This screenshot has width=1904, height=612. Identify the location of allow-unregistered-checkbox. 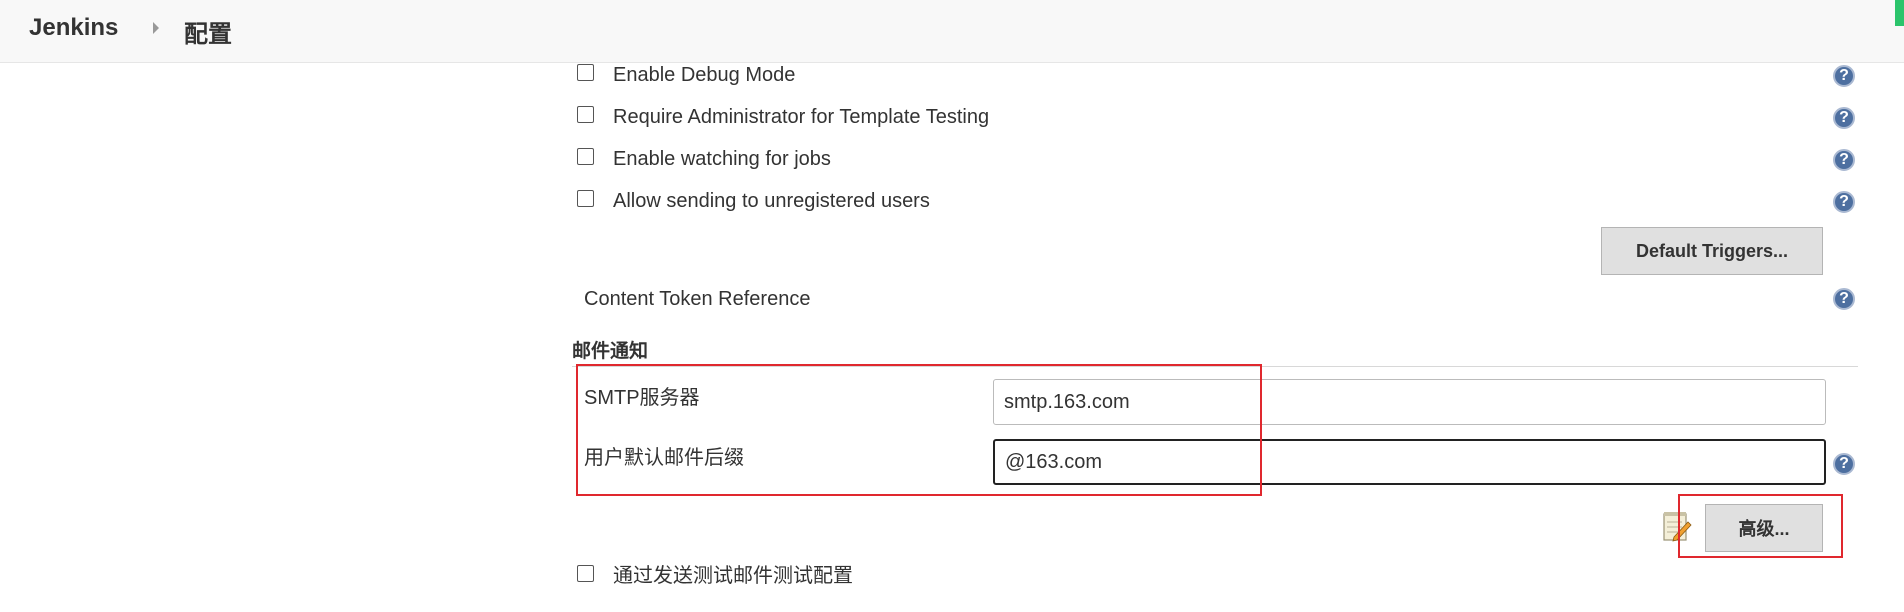
(585, 198).